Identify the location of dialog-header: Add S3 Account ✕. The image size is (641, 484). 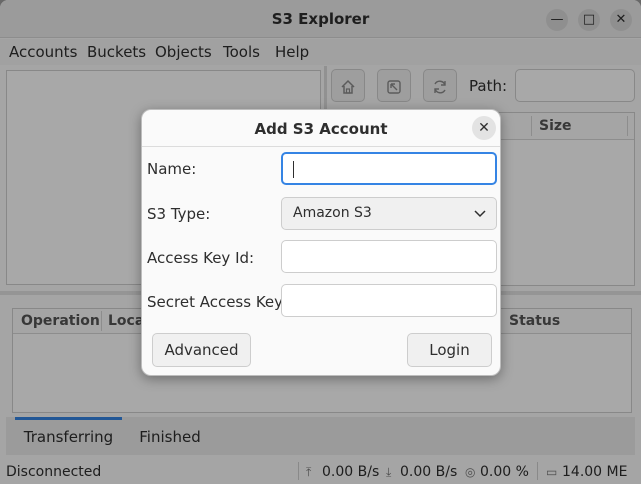
(321, 128).